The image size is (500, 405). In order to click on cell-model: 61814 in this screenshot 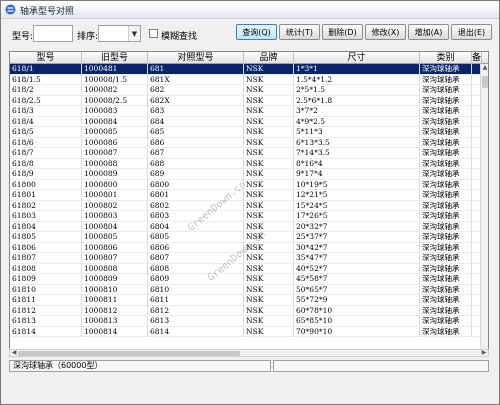, I will do `click(46, 331)`.